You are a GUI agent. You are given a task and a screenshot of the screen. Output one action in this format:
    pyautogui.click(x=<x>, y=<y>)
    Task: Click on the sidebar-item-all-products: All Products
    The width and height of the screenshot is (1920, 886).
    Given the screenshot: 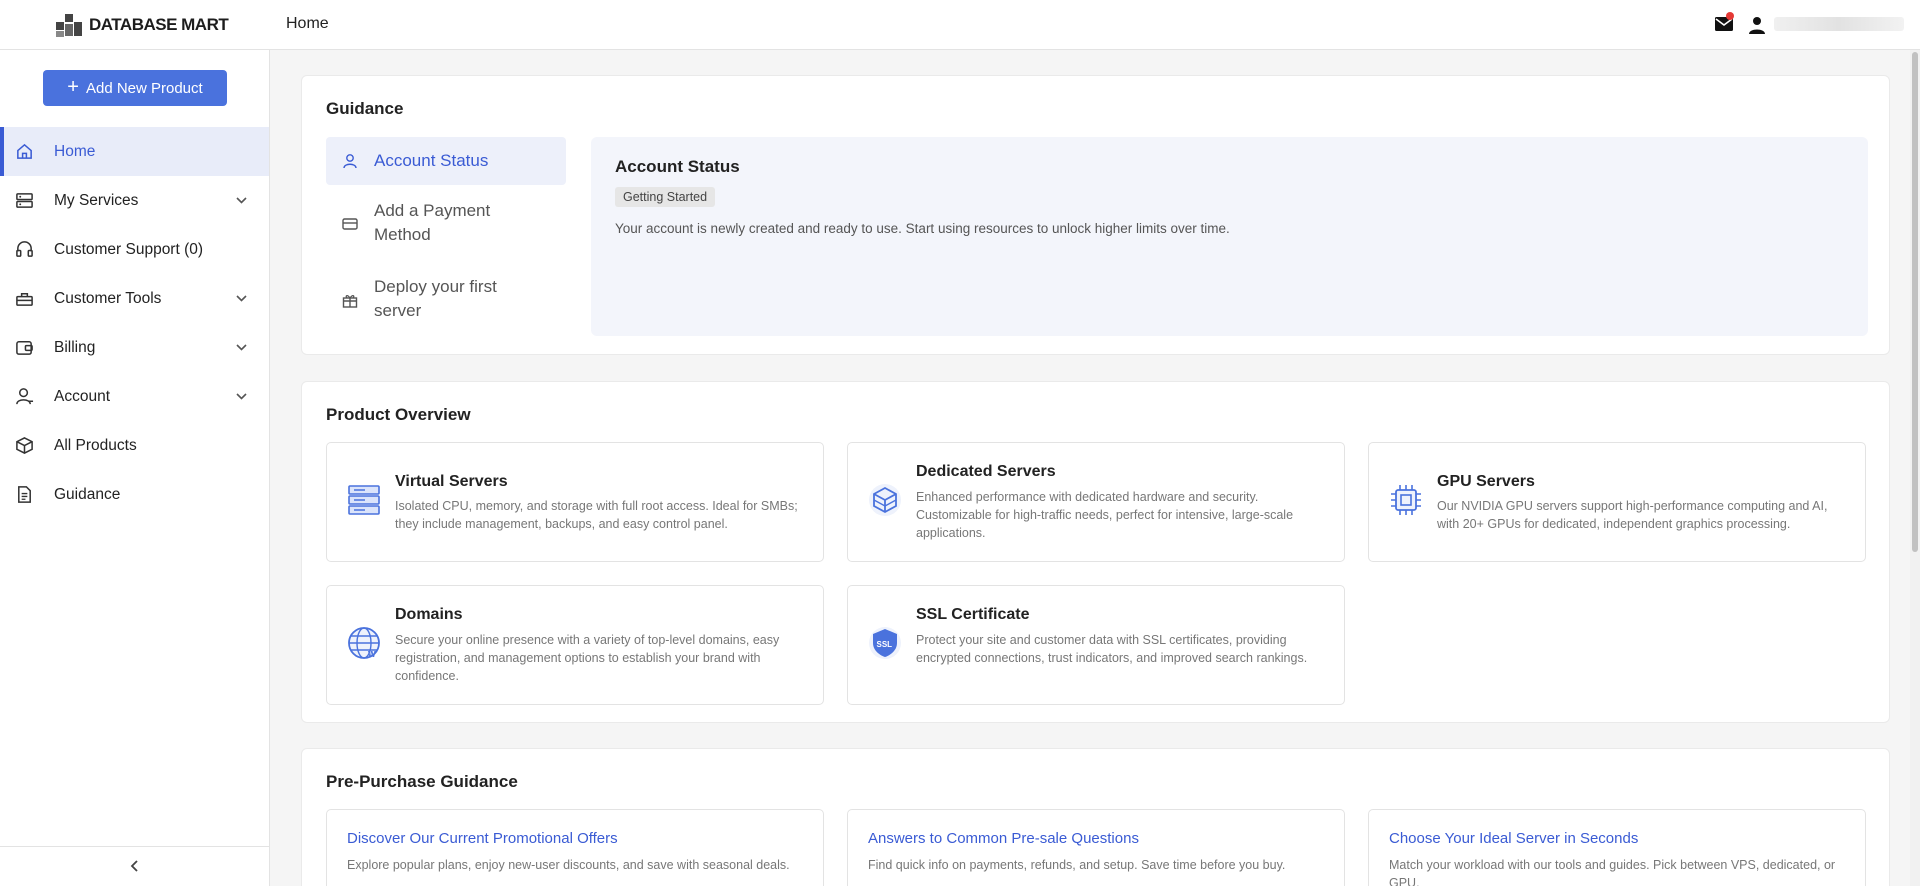 What is the action you would take?
    pyautogui.click(x=134, y=445)
    